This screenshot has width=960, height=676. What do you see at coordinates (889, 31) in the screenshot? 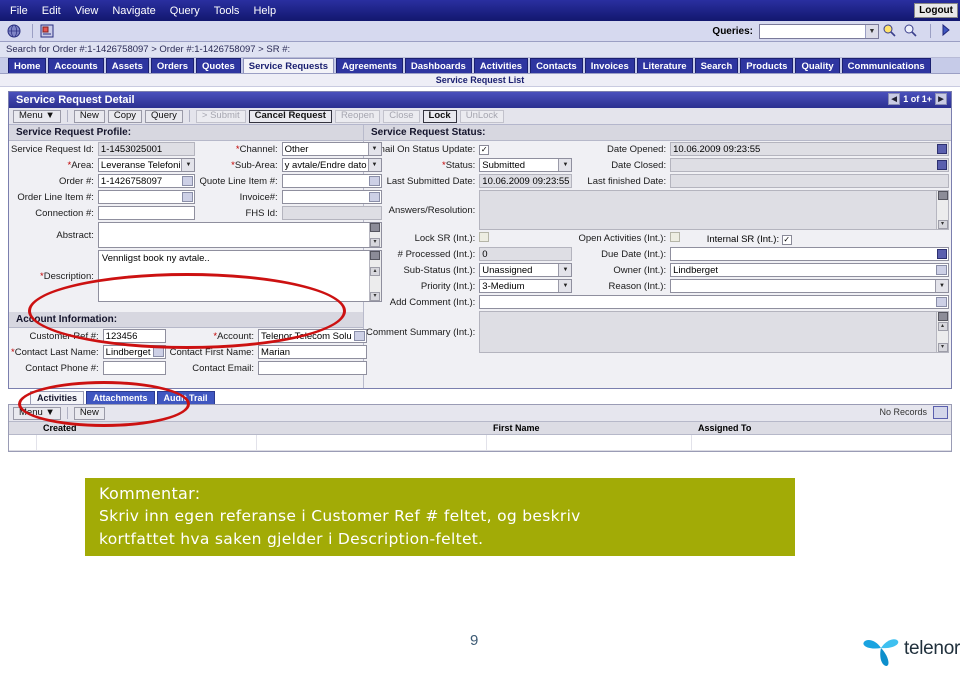
I see `run-query-icon` at bounding box center [889, 31].